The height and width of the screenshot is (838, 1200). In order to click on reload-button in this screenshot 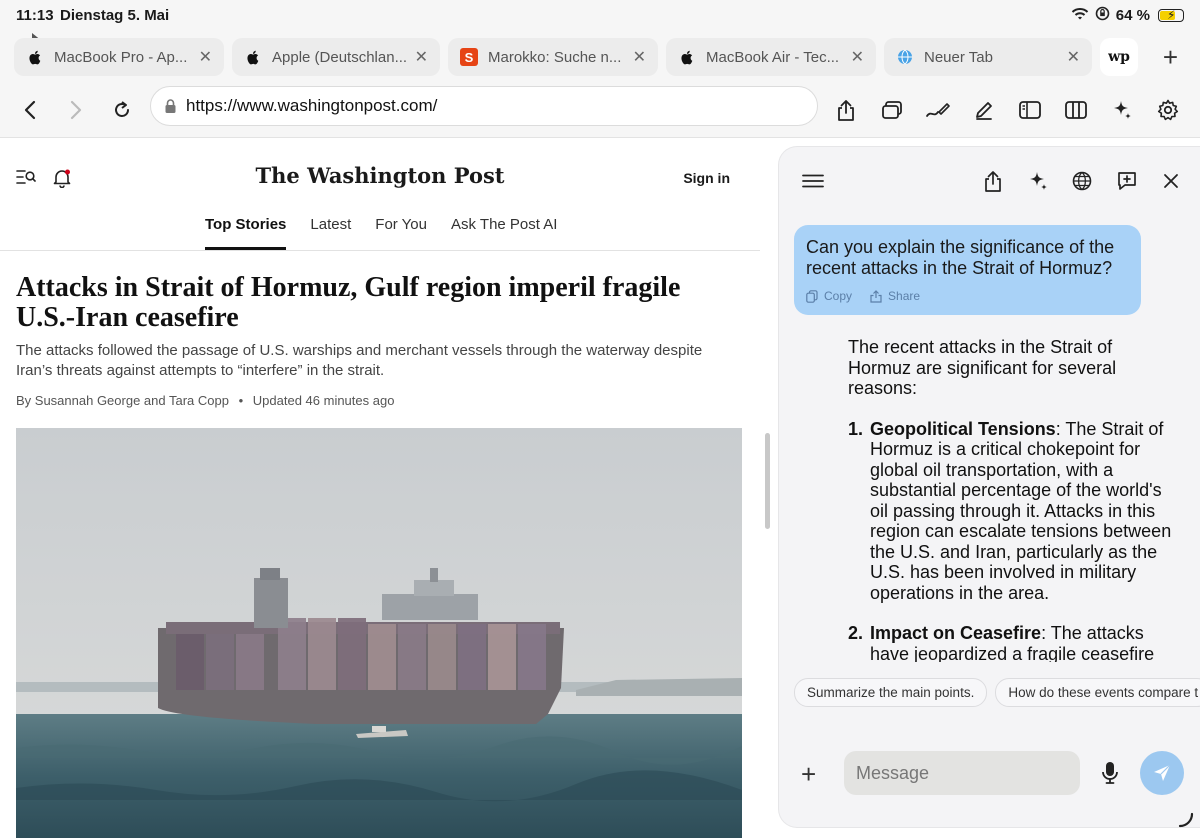, I will do `click(122, 110)`.